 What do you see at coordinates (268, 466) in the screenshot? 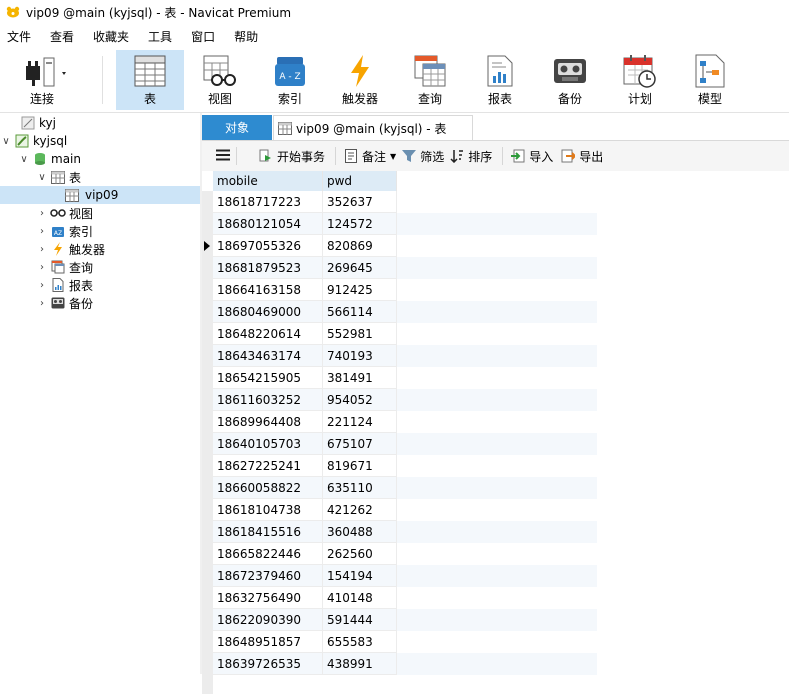
I see `cell-mobile: 18627225241` at bounding box center [268, 466].